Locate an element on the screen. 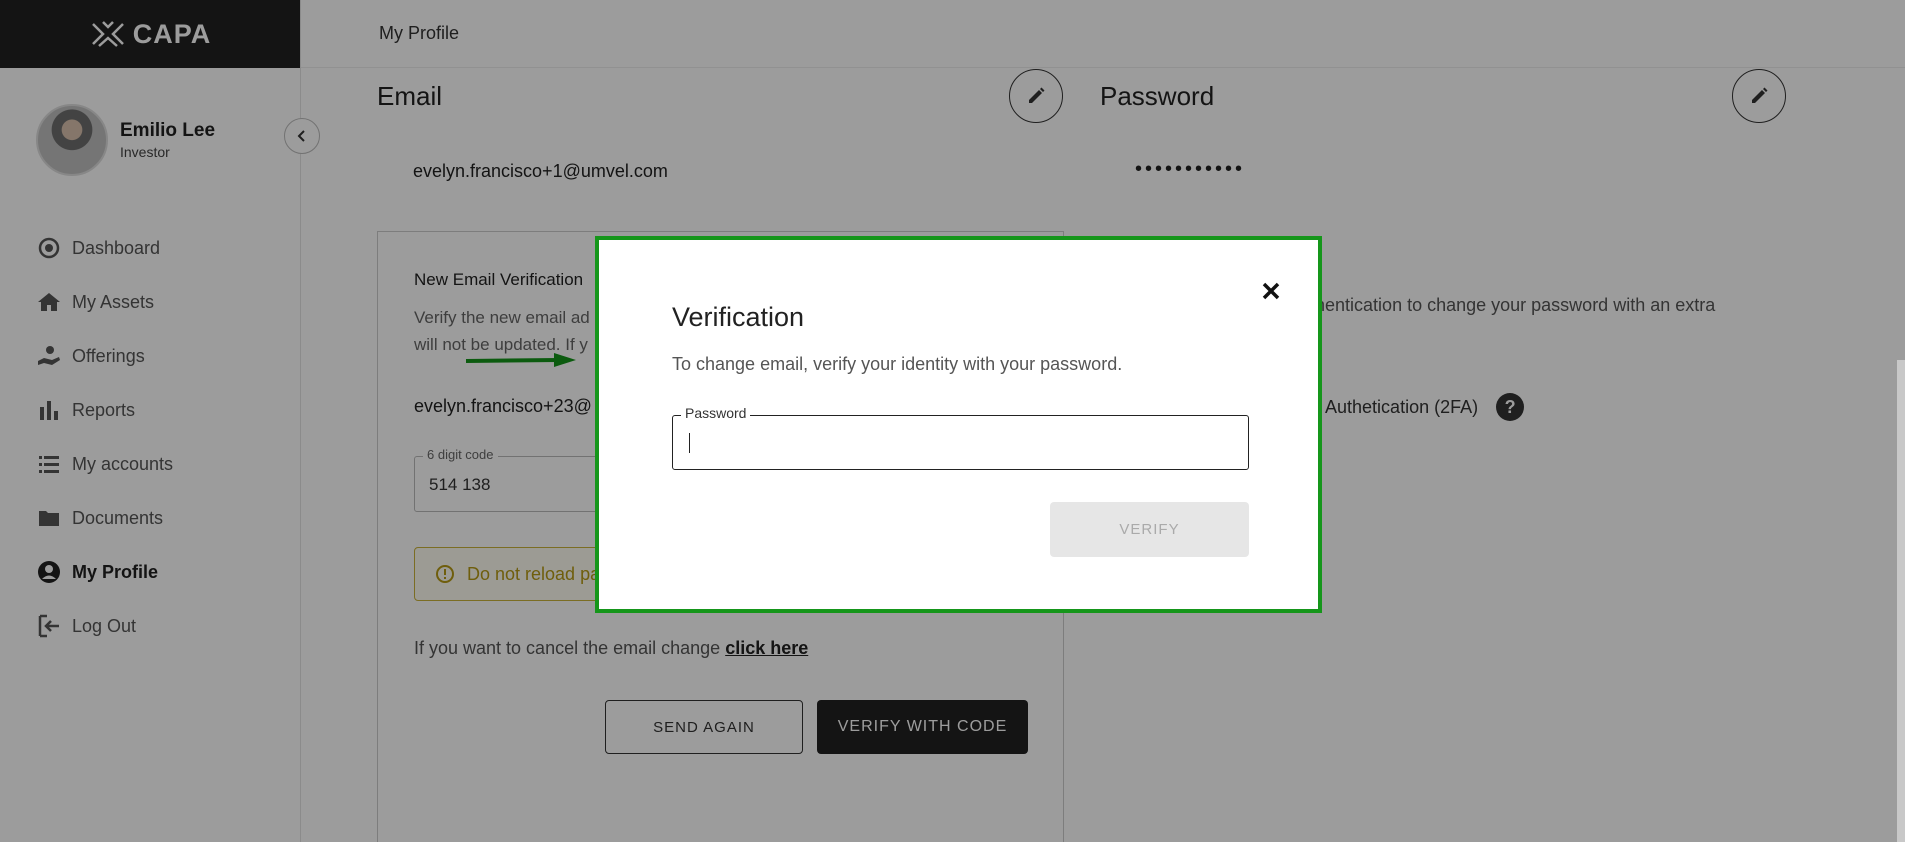 Image resolution: width=1905 pixels, height=842 pixels. password-label: Password is located at coordinates (716, 413).